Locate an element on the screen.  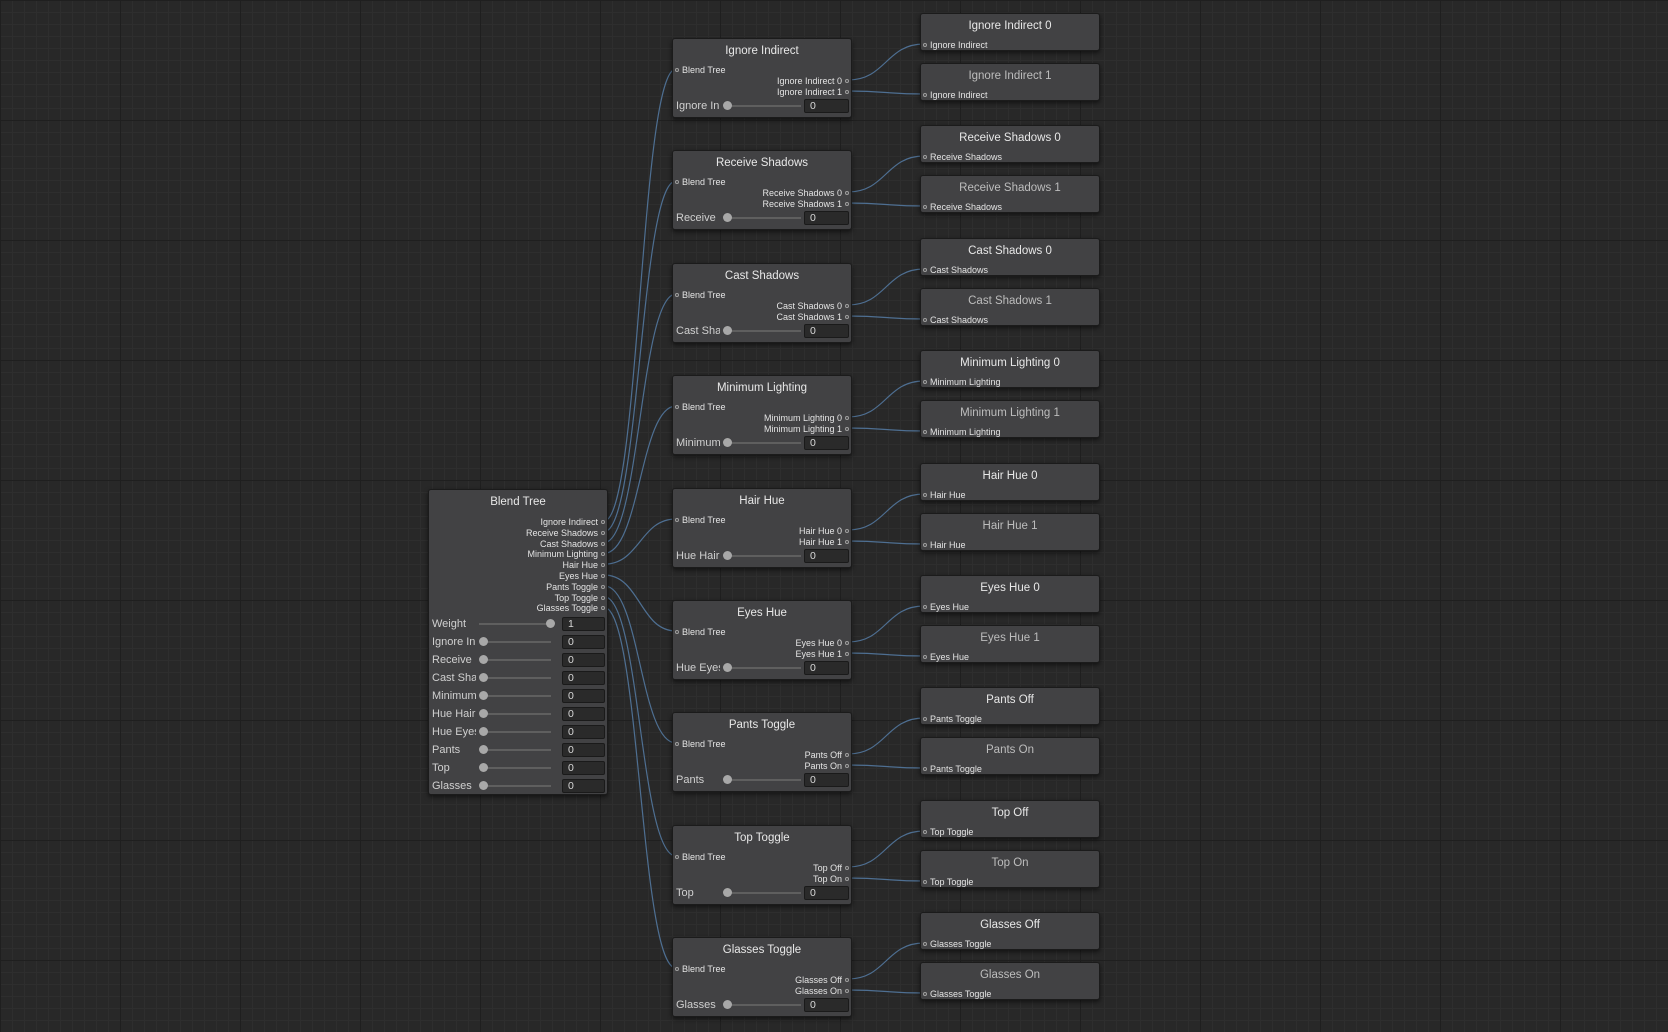
motion-clip-node: Minimum Lighting 0 Minimum Lighting is located at coordinates (1010, 369).